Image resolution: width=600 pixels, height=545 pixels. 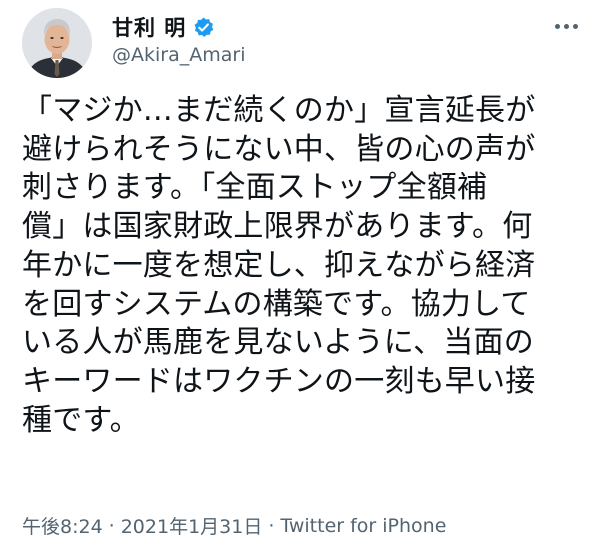 I want to click on tweet-metadata: 午後8:24 · 2021年1月31日 · Twitter for iPhone, so click(x=234, y=525).